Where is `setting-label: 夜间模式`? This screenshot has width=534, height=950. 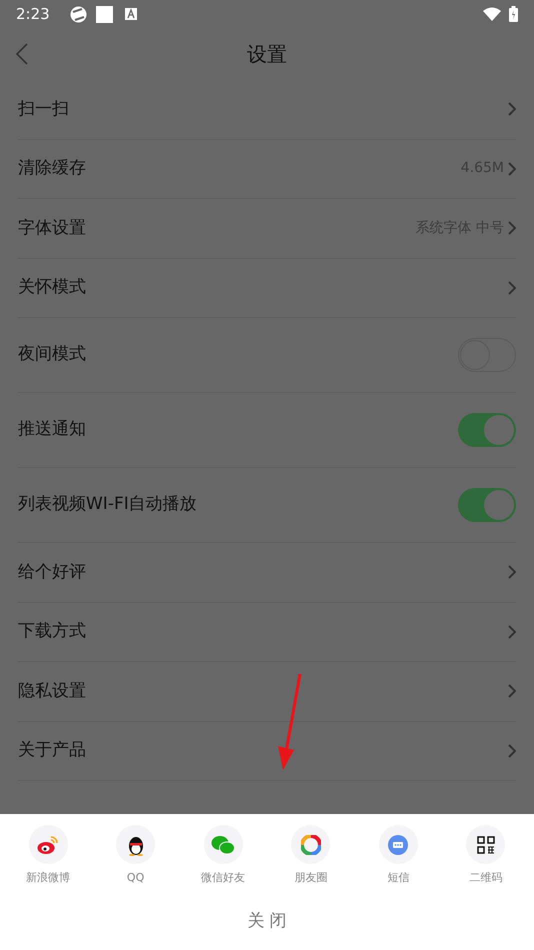
setting-label: 夜间模式 is located at coordinates (52, 354).